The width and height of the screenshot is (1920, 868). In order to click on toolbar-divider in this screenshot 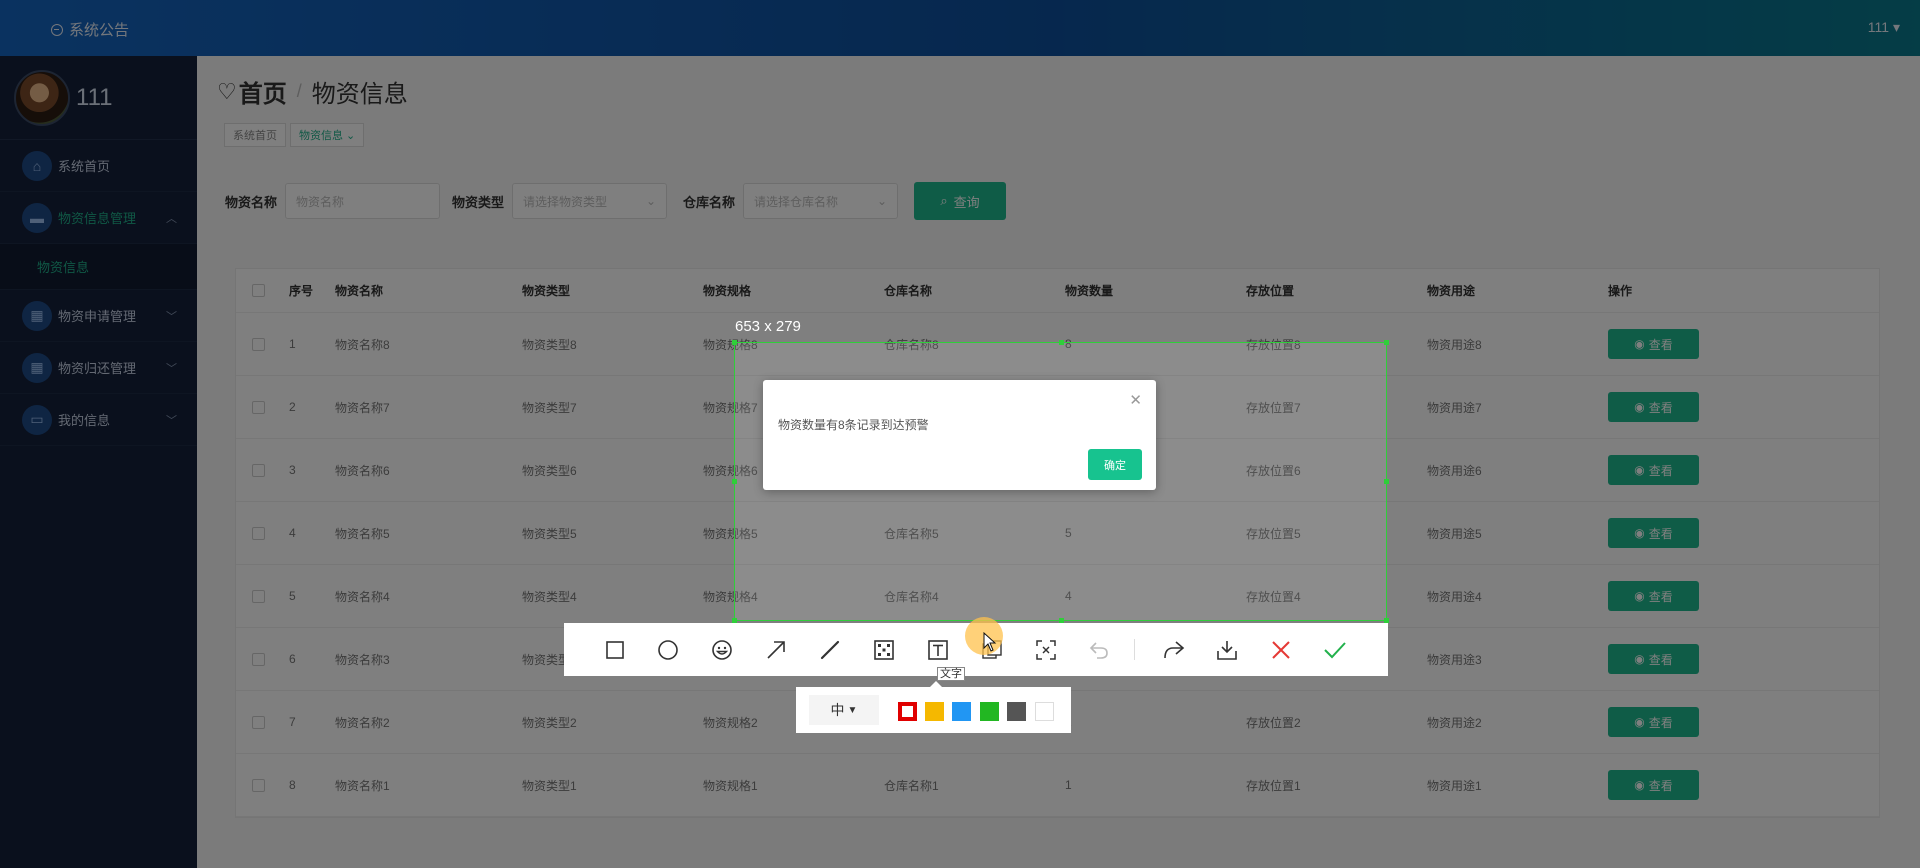, I will do `click(1134, 649)`.